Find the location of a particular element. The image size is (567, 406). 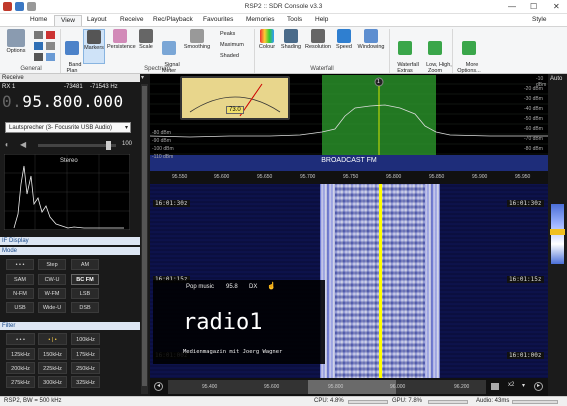

freq-tick: 95.800 is located at coordinates (394, 177).